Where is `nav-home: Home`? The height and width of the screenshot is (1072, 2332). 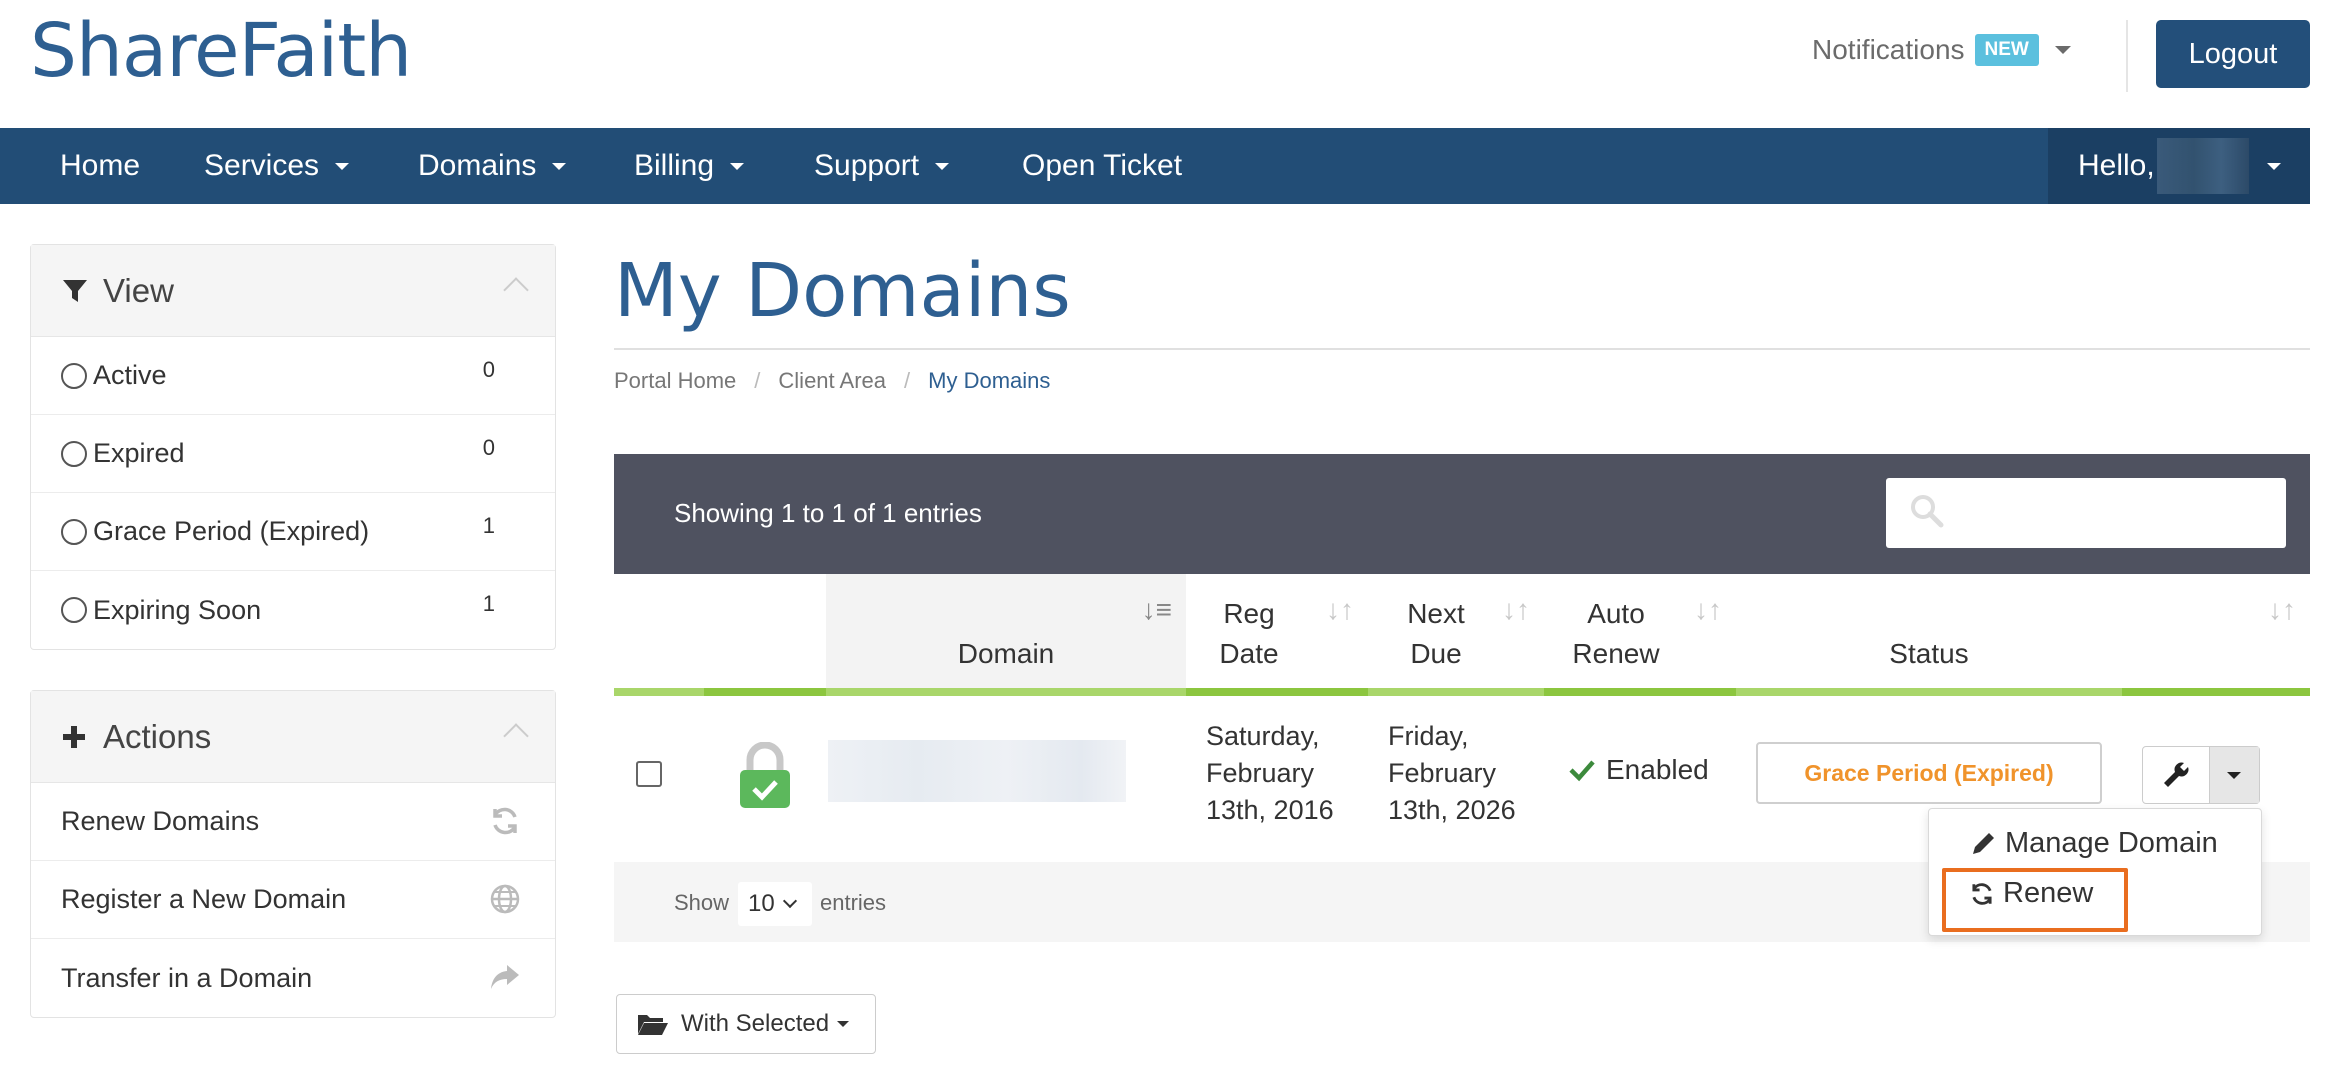
nav-home: Home is located at coordinates (100, 166).